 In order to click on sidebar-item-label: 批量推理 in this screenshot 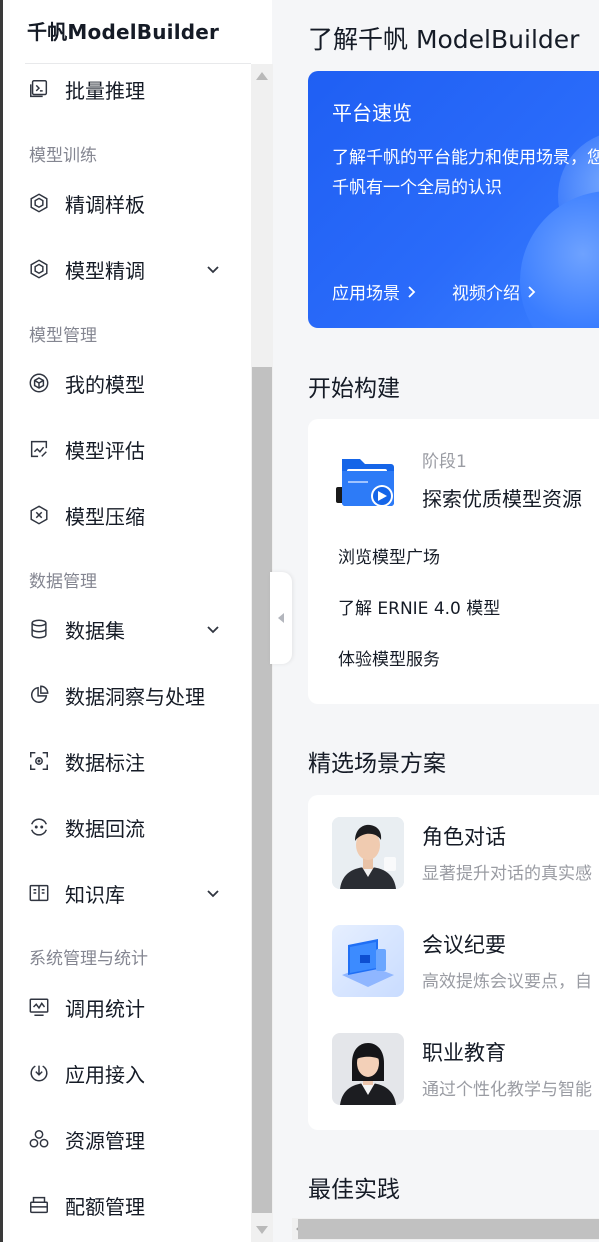, I will do `click(105, 90)`.